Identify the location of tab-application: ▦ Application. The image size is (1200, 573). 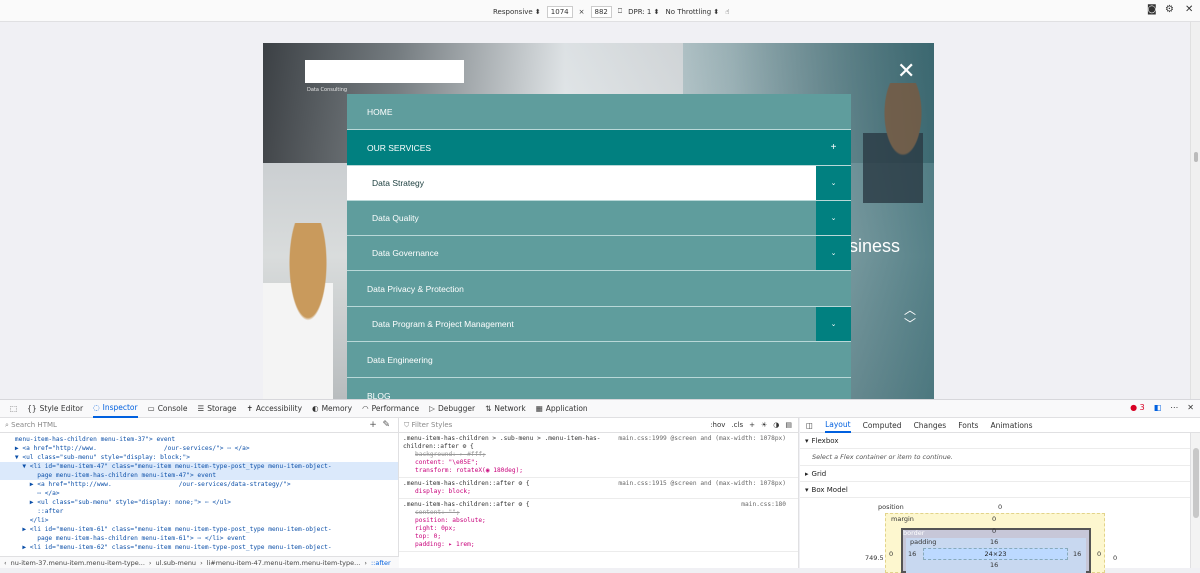
(562, 408).